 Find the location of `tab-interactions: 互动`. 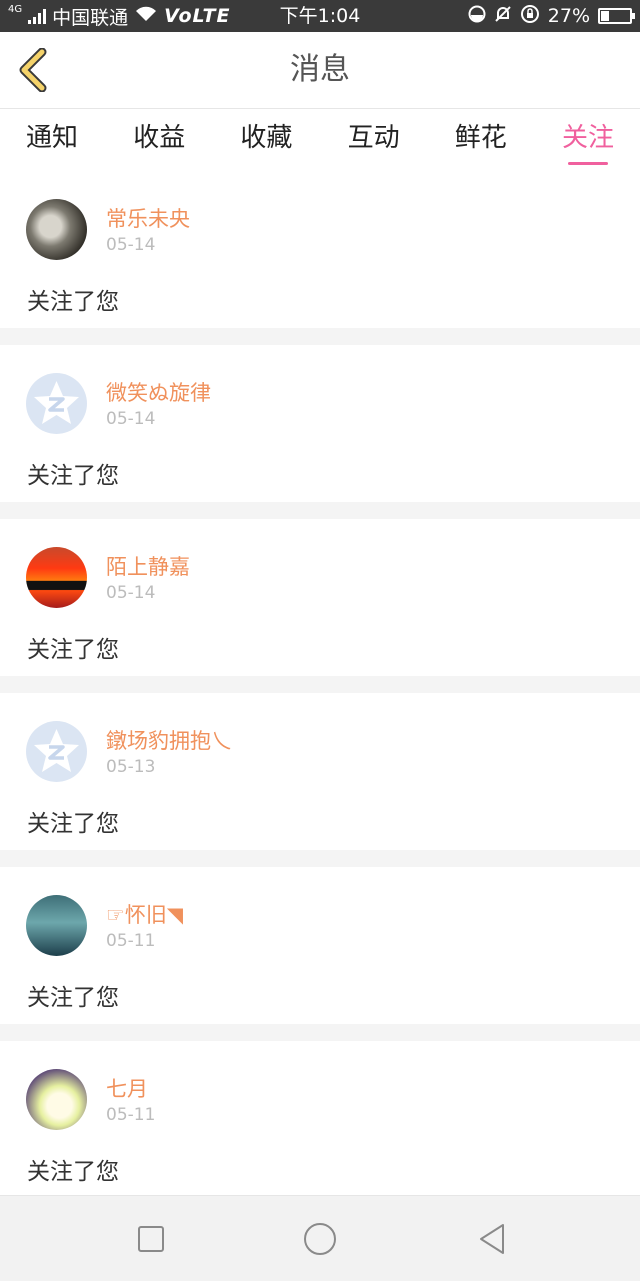

tab-interactions: 互动 is located at coordinates (374, 140).